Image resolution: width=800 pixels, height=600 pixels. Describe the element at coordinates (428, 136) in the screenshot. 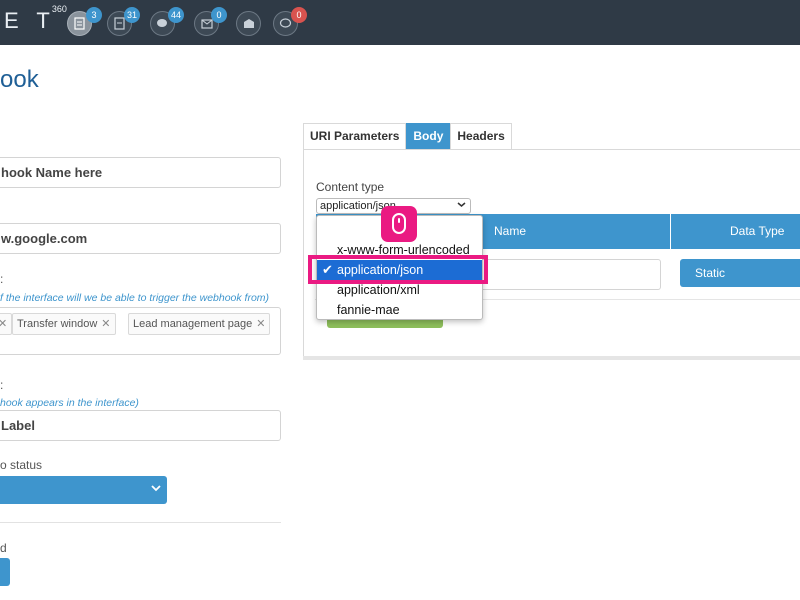

I see `tab-body: Body` at that location.